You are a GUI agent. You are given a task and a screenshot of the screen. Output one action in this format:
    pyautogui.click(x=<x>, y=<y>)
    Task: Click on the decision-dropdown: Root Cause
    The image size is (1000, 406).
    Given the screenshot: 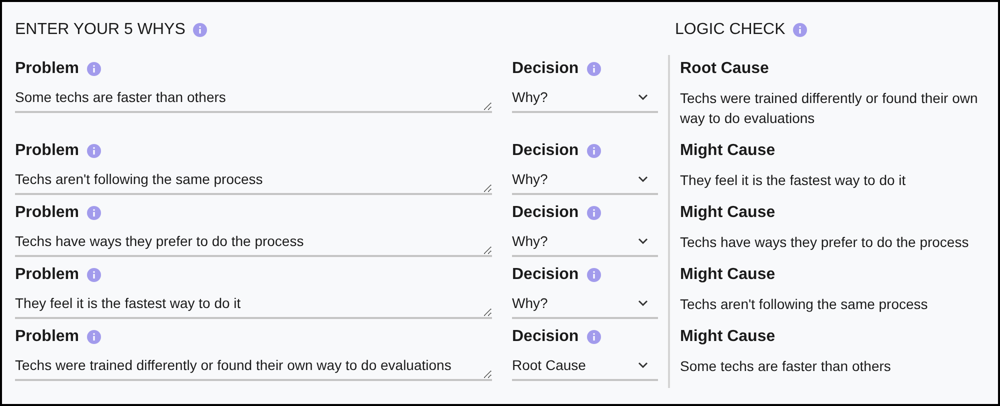 What is the action you would take?
    pyautogui.click(x=585, y=367)
    